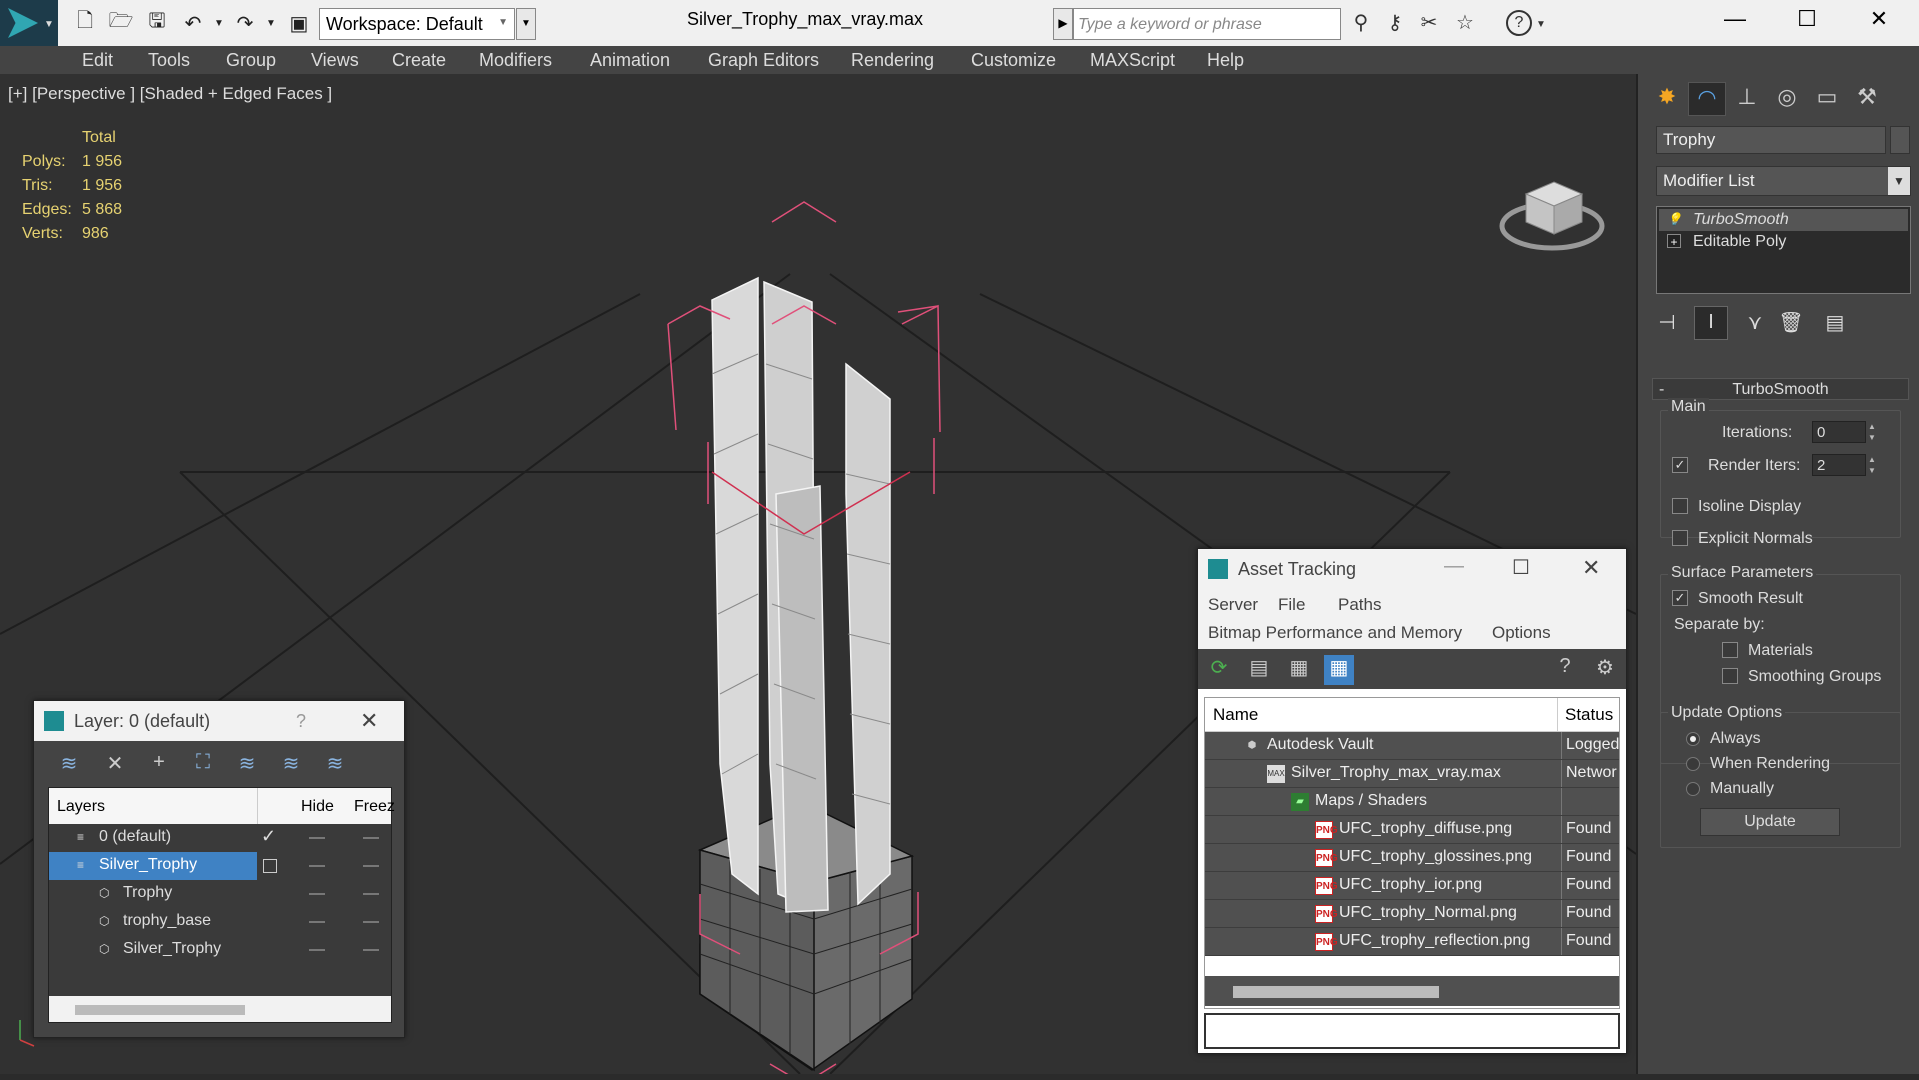  I want to click on trophy-model, so click(806, 674).